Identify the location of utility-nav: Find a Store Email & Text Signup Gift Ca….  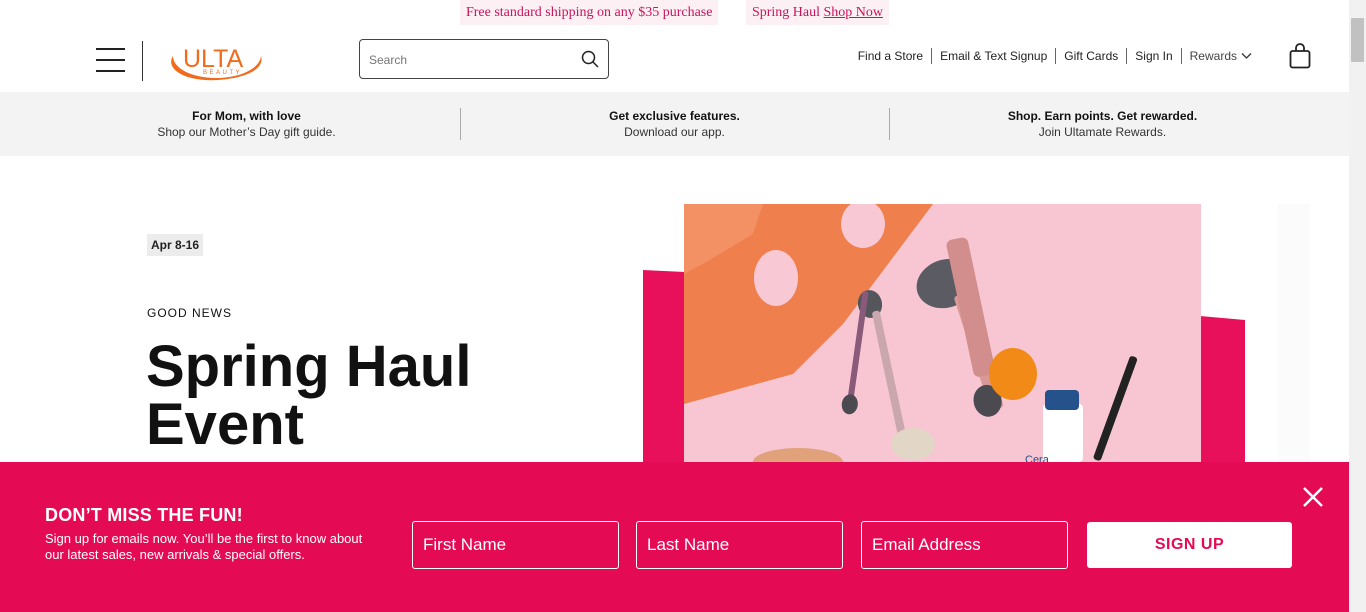
(1051, 56).